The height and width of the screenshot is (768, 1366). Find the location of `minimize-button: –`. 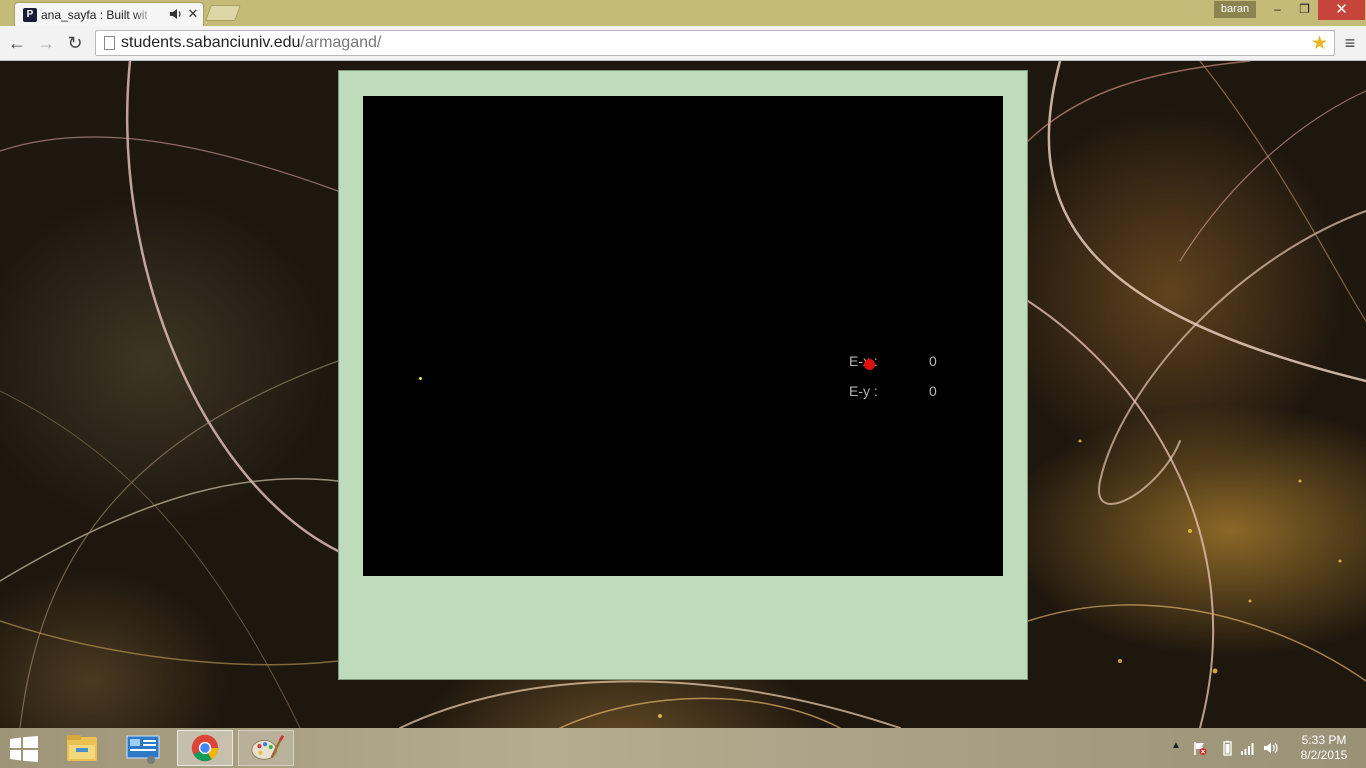

minimize-button: – is located at coordinates (1277, 10).